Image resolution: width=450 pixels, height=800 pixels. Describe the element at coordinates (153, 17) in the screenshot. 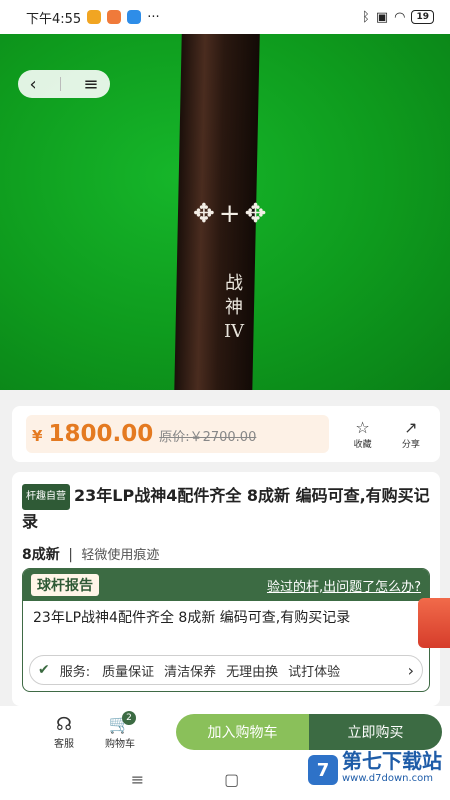

I see `more-notifications-icon: ···` at that location.